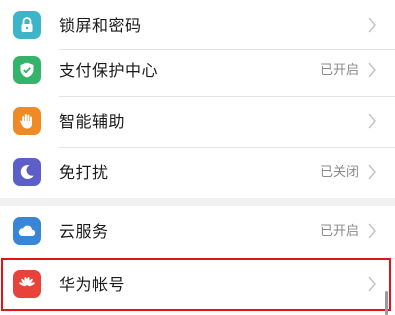 This screenshot has width=395, height=315. Describe the element at coordinates (27, 121) in the screenshot. I see `hand-icon` at that location.